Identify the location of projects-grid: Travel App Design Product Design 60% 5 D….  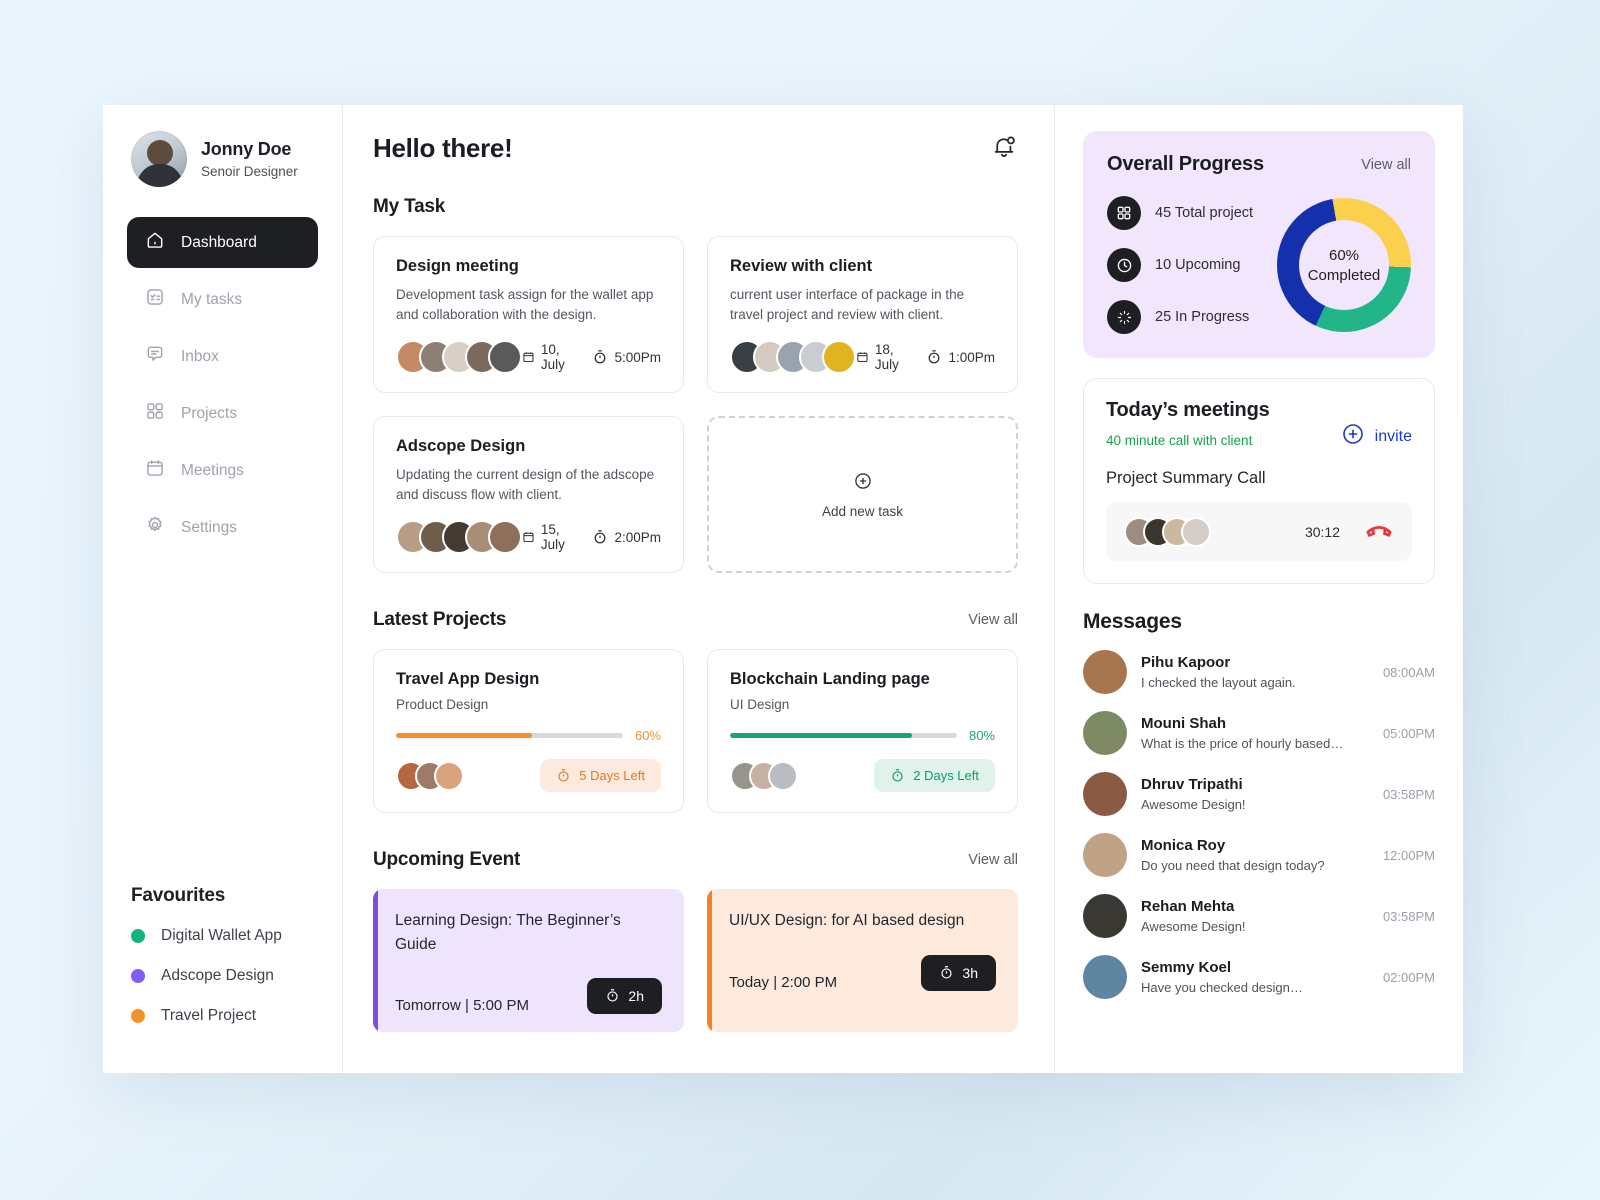
(695, 731).